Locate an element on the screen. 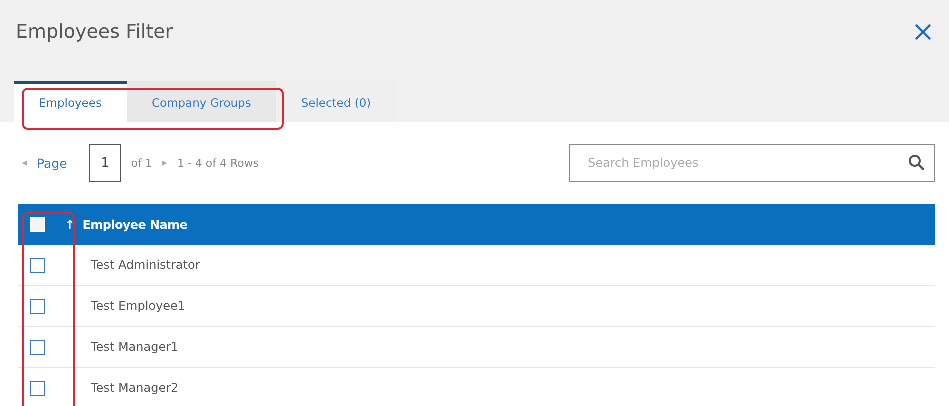 Image resolution: width=949 pixels, height=406 pixels. row-count: 1 - 4 of 4 Rows is located at coordinates (218, 163).